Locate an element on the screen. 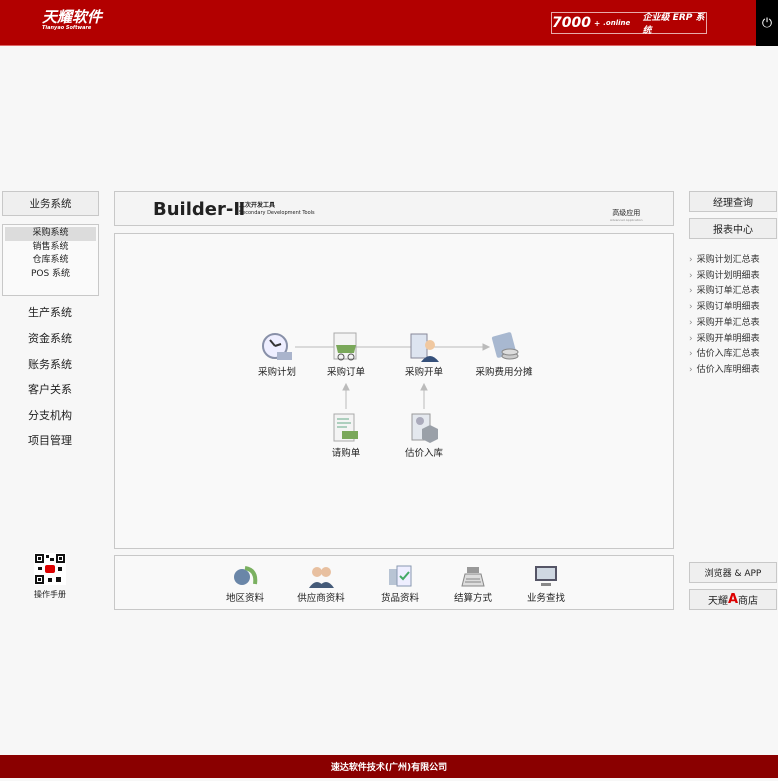 This screenshot has height=781, width=778. flow-arrows is located at coordinates (393, 376).